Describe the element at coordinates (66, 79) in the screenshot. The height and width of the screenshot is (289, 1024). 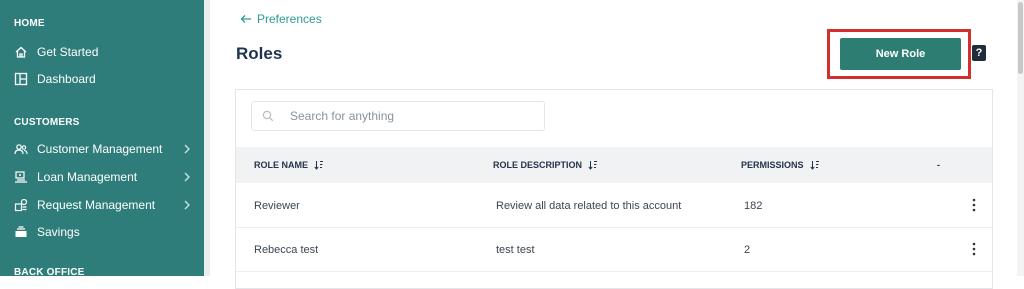
I see `sidebar-item-label: Dashboard` at that location.